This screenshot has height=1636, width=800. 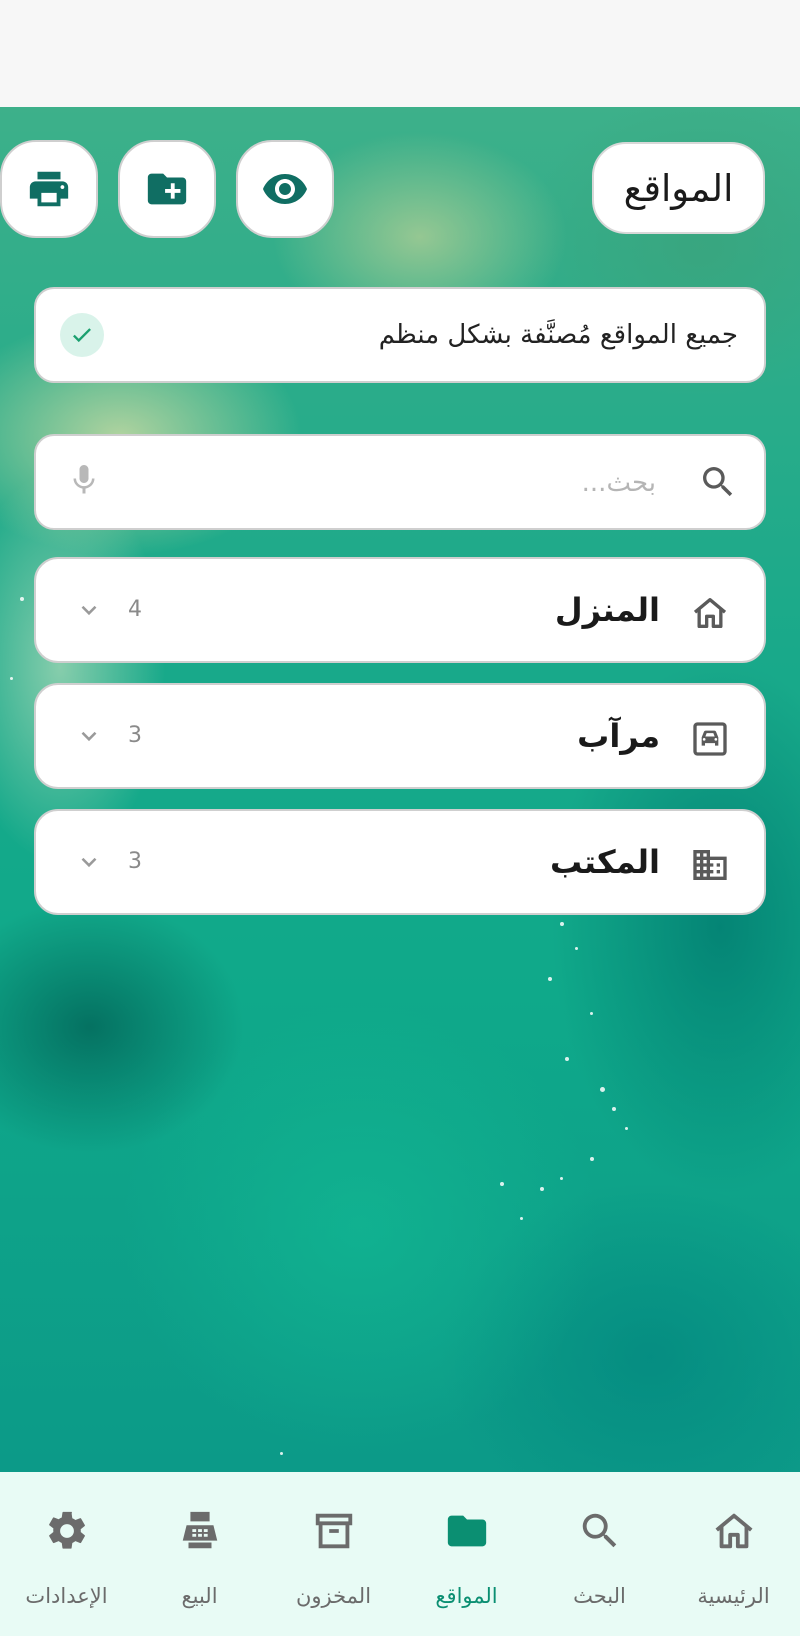 I want to click on check-badge, so click(x=82, y=335).